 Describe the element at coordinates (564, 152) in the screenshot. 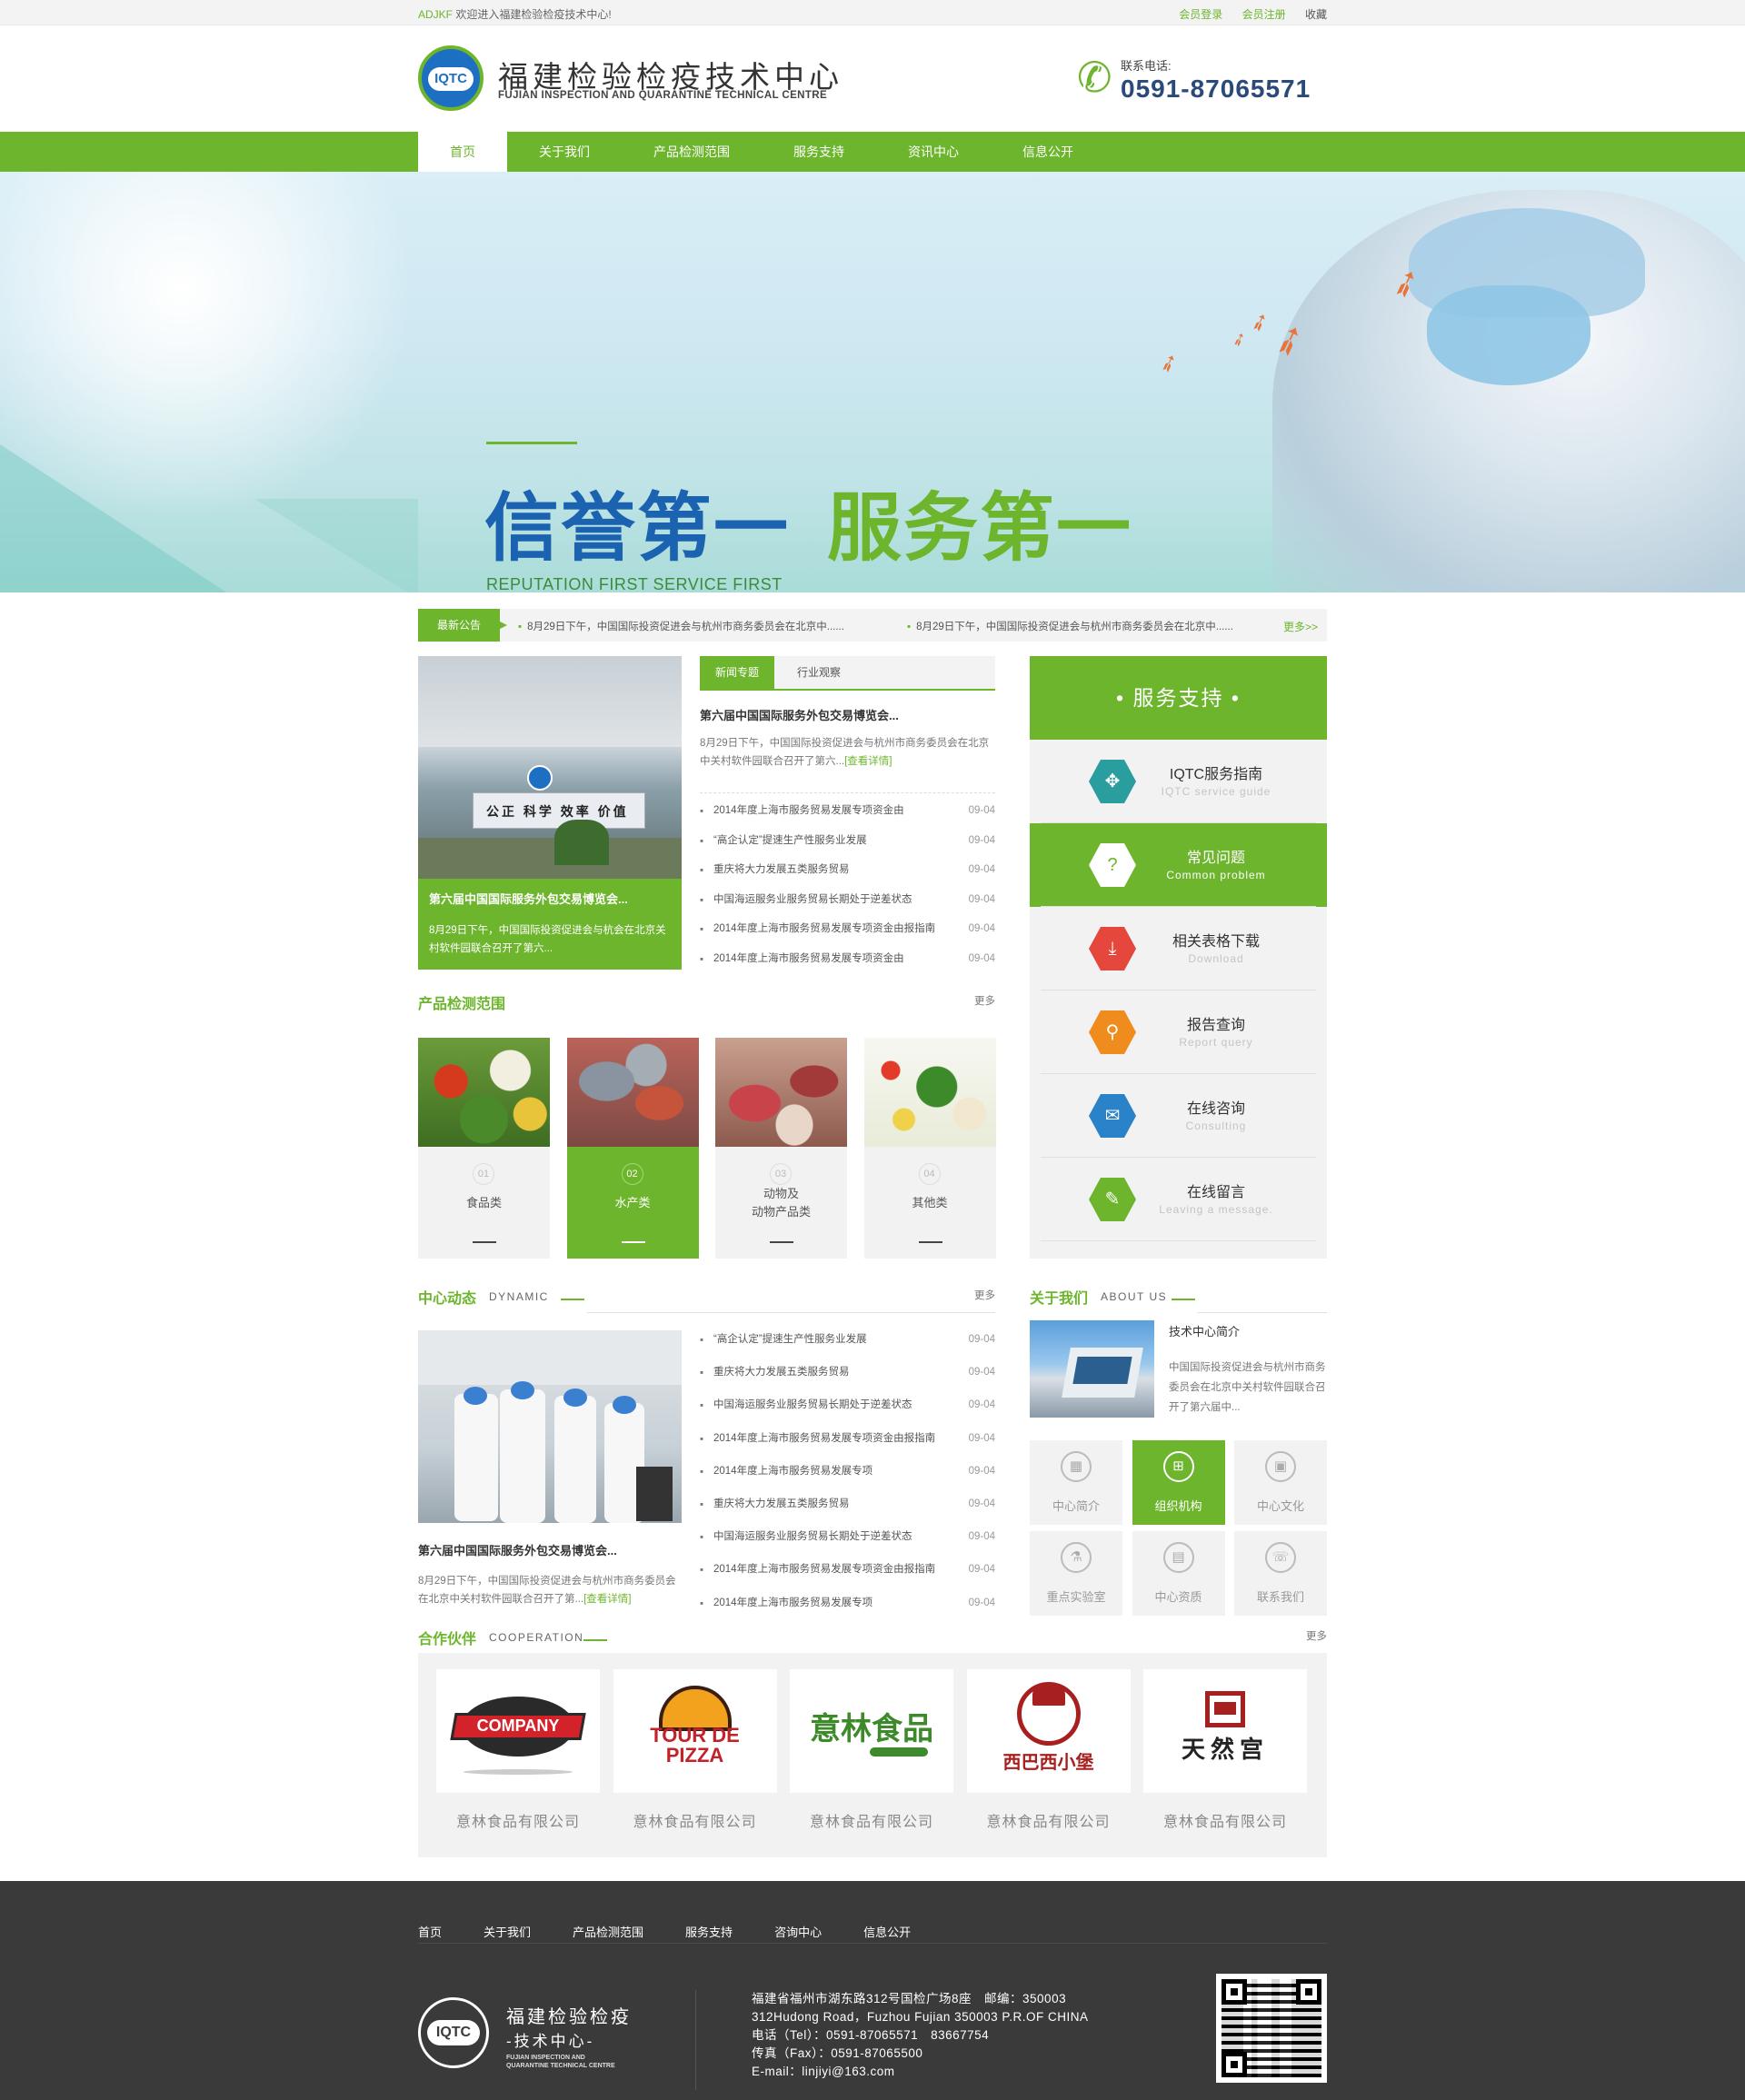

I see `nav-about: 关于我们` at that location.